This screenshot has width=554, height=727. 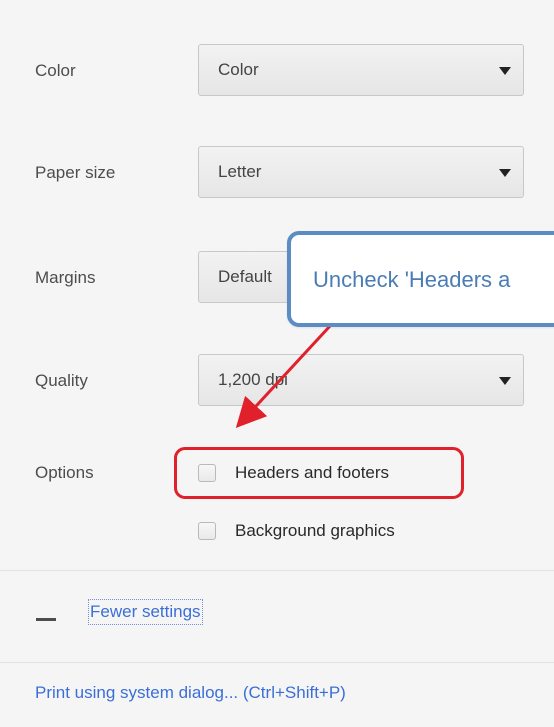 I want to click on paper-size-label: Paper size, so click(x=75, y=172).